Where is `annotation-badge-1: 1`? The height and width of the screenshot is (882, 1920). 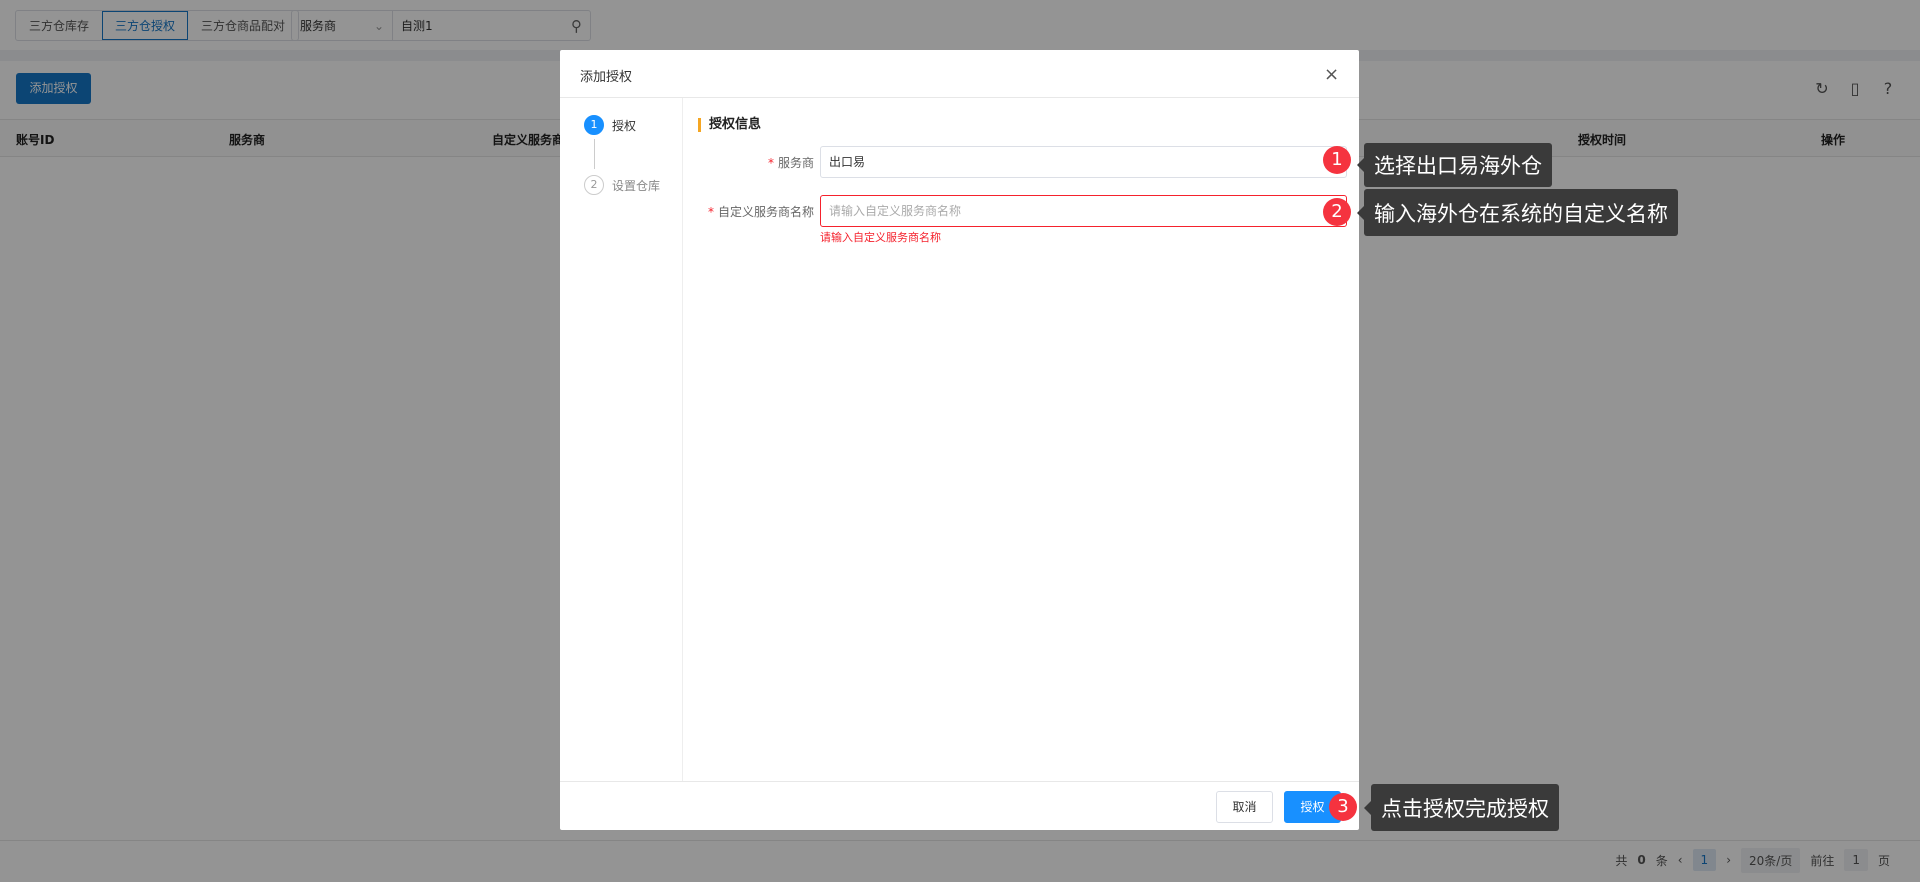 annotation-badge-1: 1 is located at coordinates (1337, 160).